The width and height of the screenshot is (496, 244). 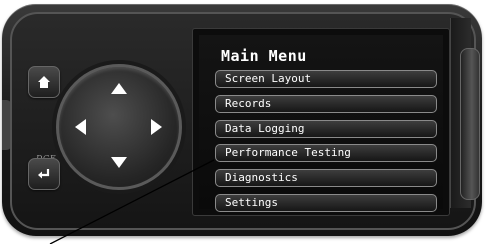 I want to click on home-button, so click(x=44, y=82).